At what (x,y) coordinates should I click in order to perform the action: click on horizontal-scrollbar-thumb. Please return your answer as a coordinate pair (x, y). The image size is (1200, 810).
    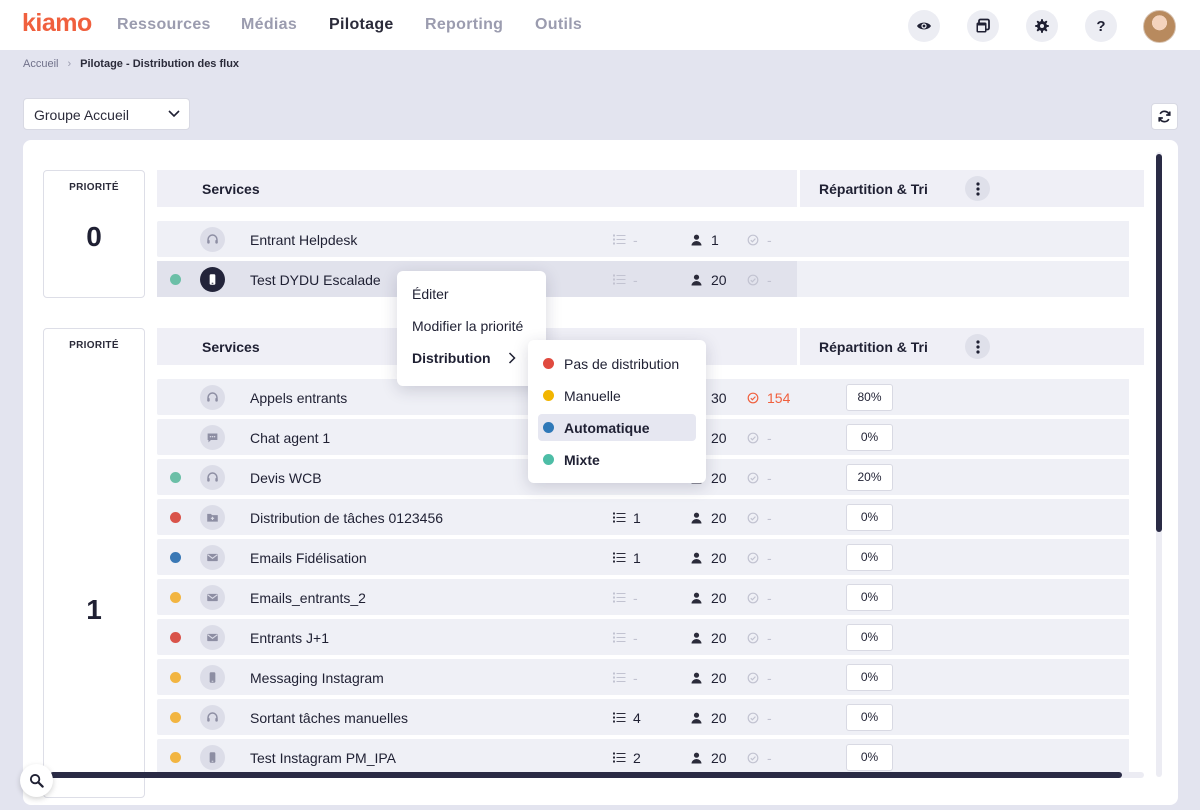
    Looking at the image, I should click on (586, 775).